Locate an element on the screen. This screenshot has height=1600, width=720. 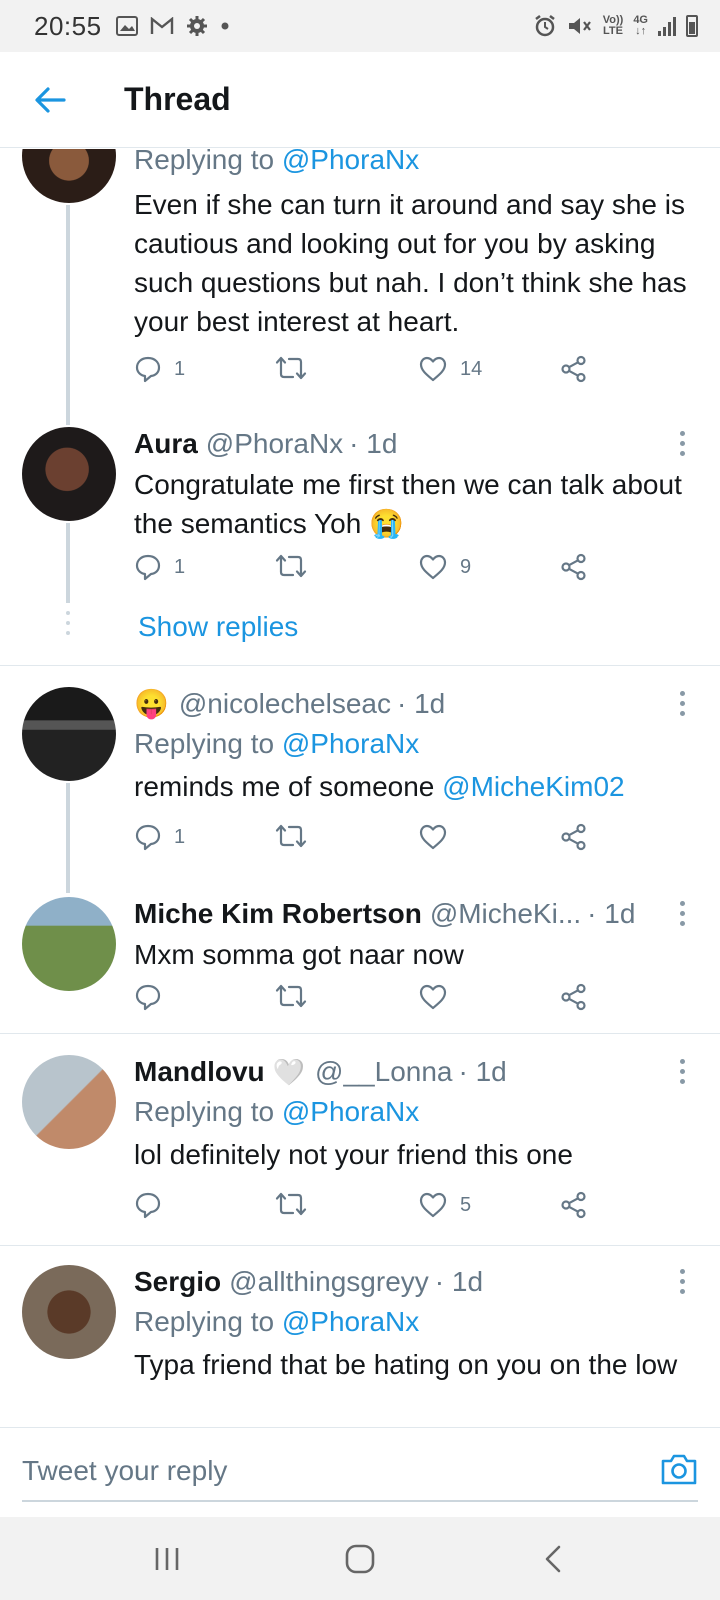
tweet-meta: Aura @PhoraNx · 1d is located at coordinates (415, 444).